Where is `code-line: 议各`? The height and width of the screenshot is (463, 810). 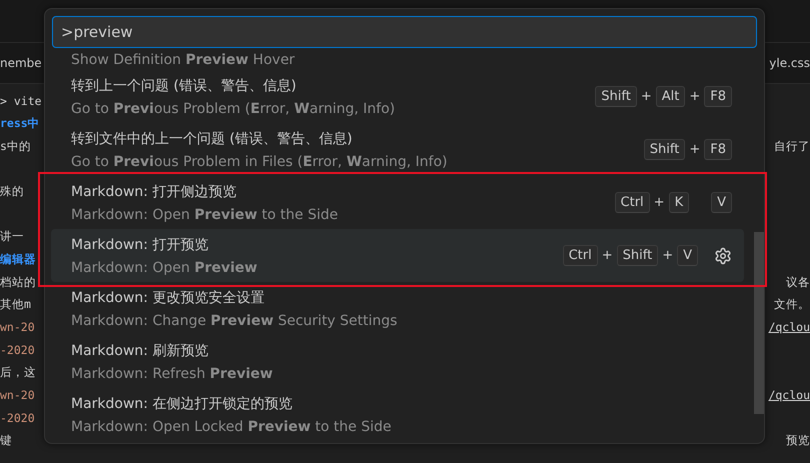
code-line: 议各 is located at coordinates (798, 282).